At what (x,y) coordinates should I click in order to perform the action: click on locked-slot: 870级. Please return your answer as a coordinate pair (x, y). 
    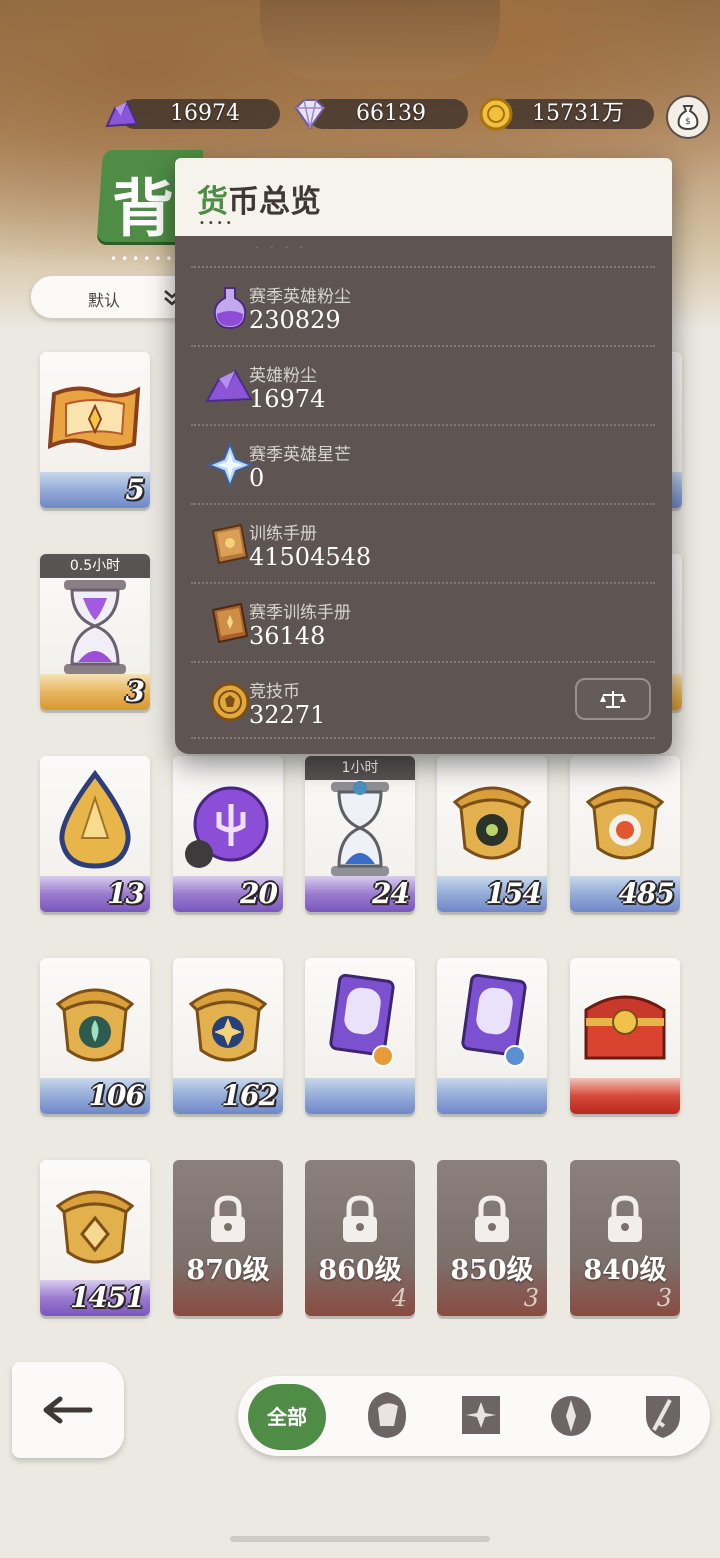
    Looking at the image, I should click on (228, 1238).